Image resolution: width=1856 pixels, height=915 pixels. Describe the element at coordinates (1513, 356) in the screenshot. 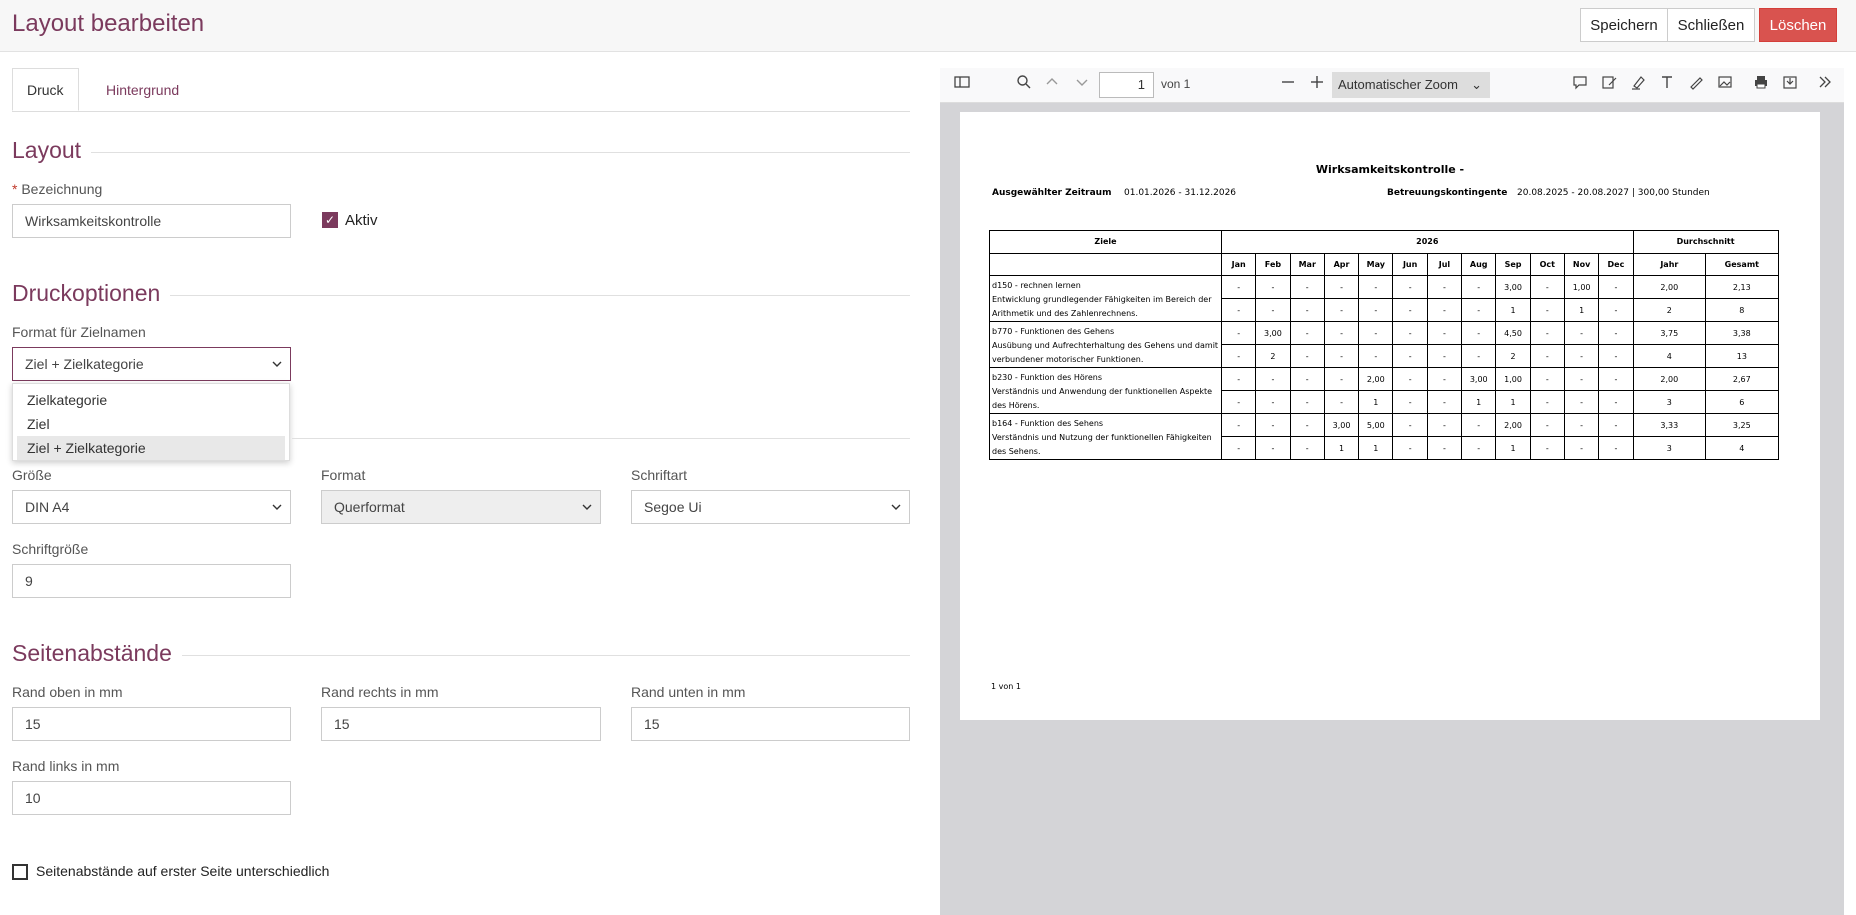

I see `count-cell: 2` at that location.